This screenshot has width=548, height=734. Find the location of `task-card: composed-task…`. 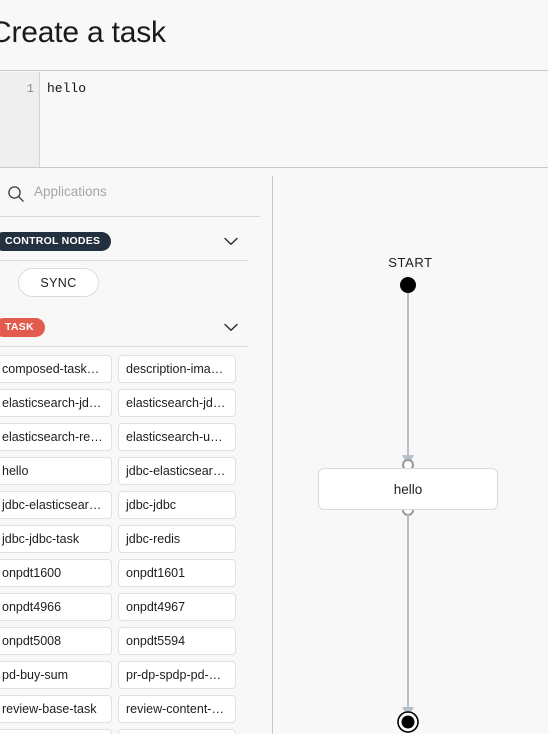

task-card: composed-task… is located at coordinates (56, 369).